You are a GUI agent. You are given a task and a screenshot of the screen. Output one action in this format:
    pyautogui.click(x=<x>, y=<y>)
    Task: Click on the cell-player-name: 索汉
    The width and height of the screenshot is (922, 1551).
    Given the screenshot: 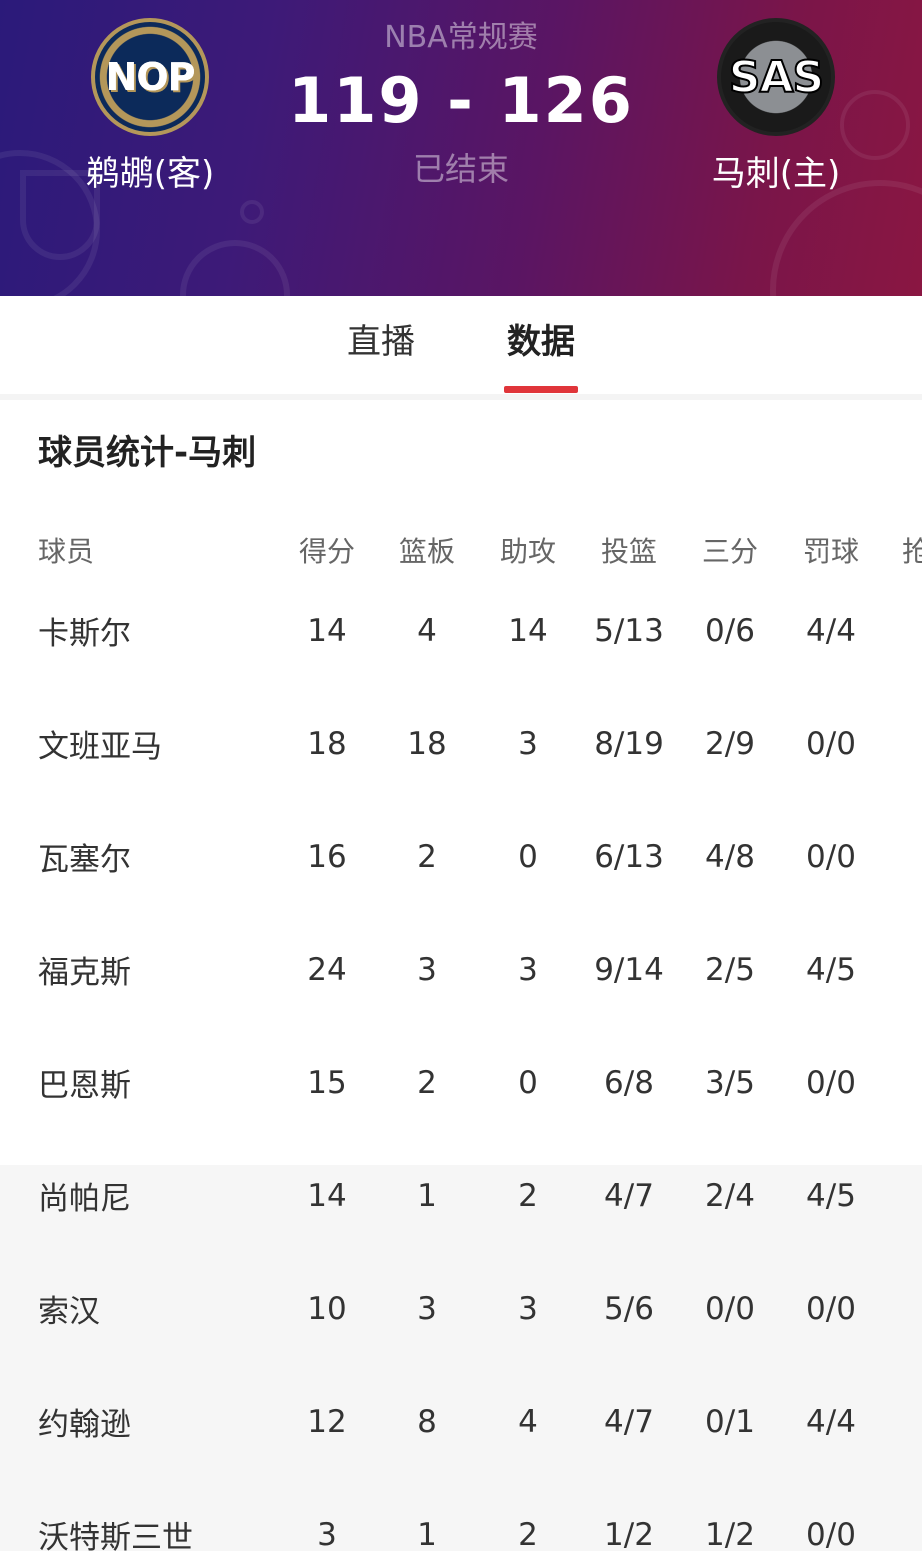 What is the action you would take?
    pyautogui.click(x=69, y=1312)
    